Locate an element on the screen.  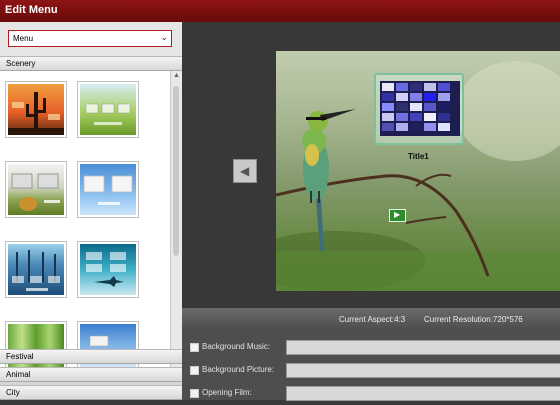
opening-film-label: Opening Film: is located at coordinates (227, 392).